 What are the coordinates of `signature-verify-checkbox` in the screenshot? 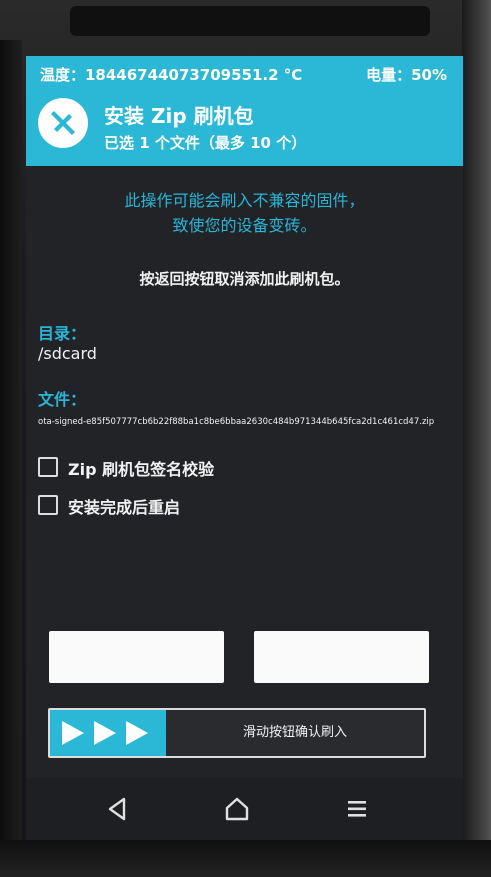 It's located at (48, 467).